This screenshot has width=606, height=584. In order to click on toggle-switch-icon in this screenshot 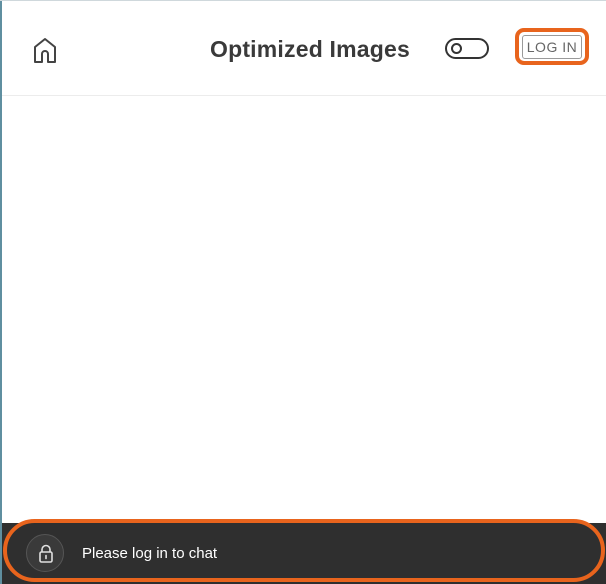, I will do `click(456, 48)`.